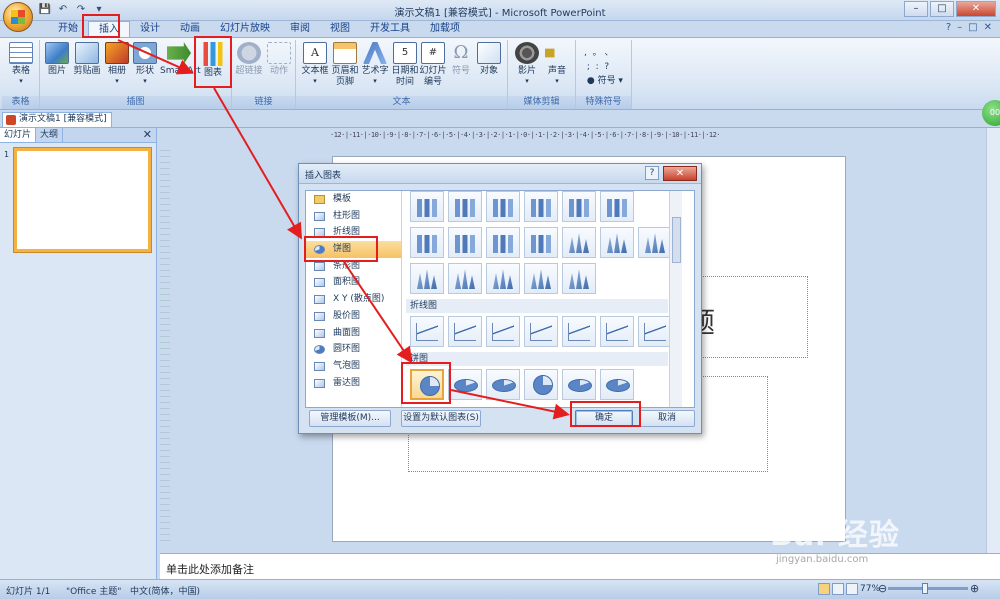 Image resolution: width=1000 pixels, height=599 pixels. What do you see at coordinates (353, 282) in the screenshot?
I see `category-area: 面积图` at bounding box center [353, 282].